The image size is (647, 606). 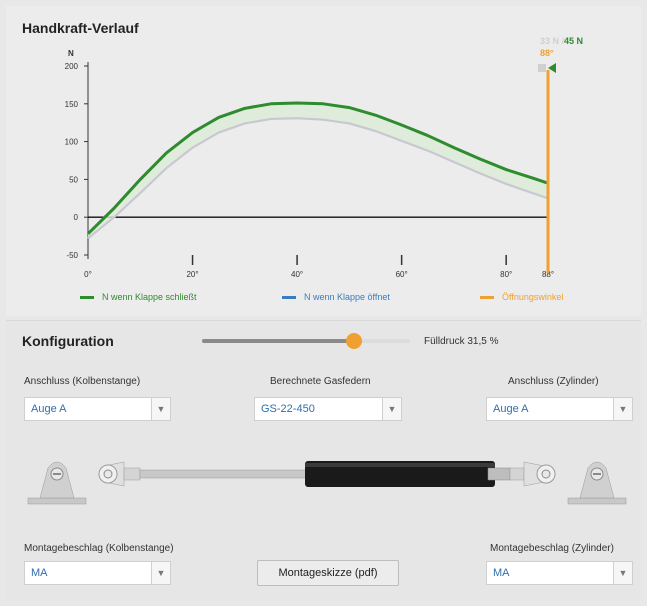 What do you see at coordinates (461, 341) in the screenshot?
I see `fill-label: Fülldruck 31,5 %` at bounding box center [461, 341].